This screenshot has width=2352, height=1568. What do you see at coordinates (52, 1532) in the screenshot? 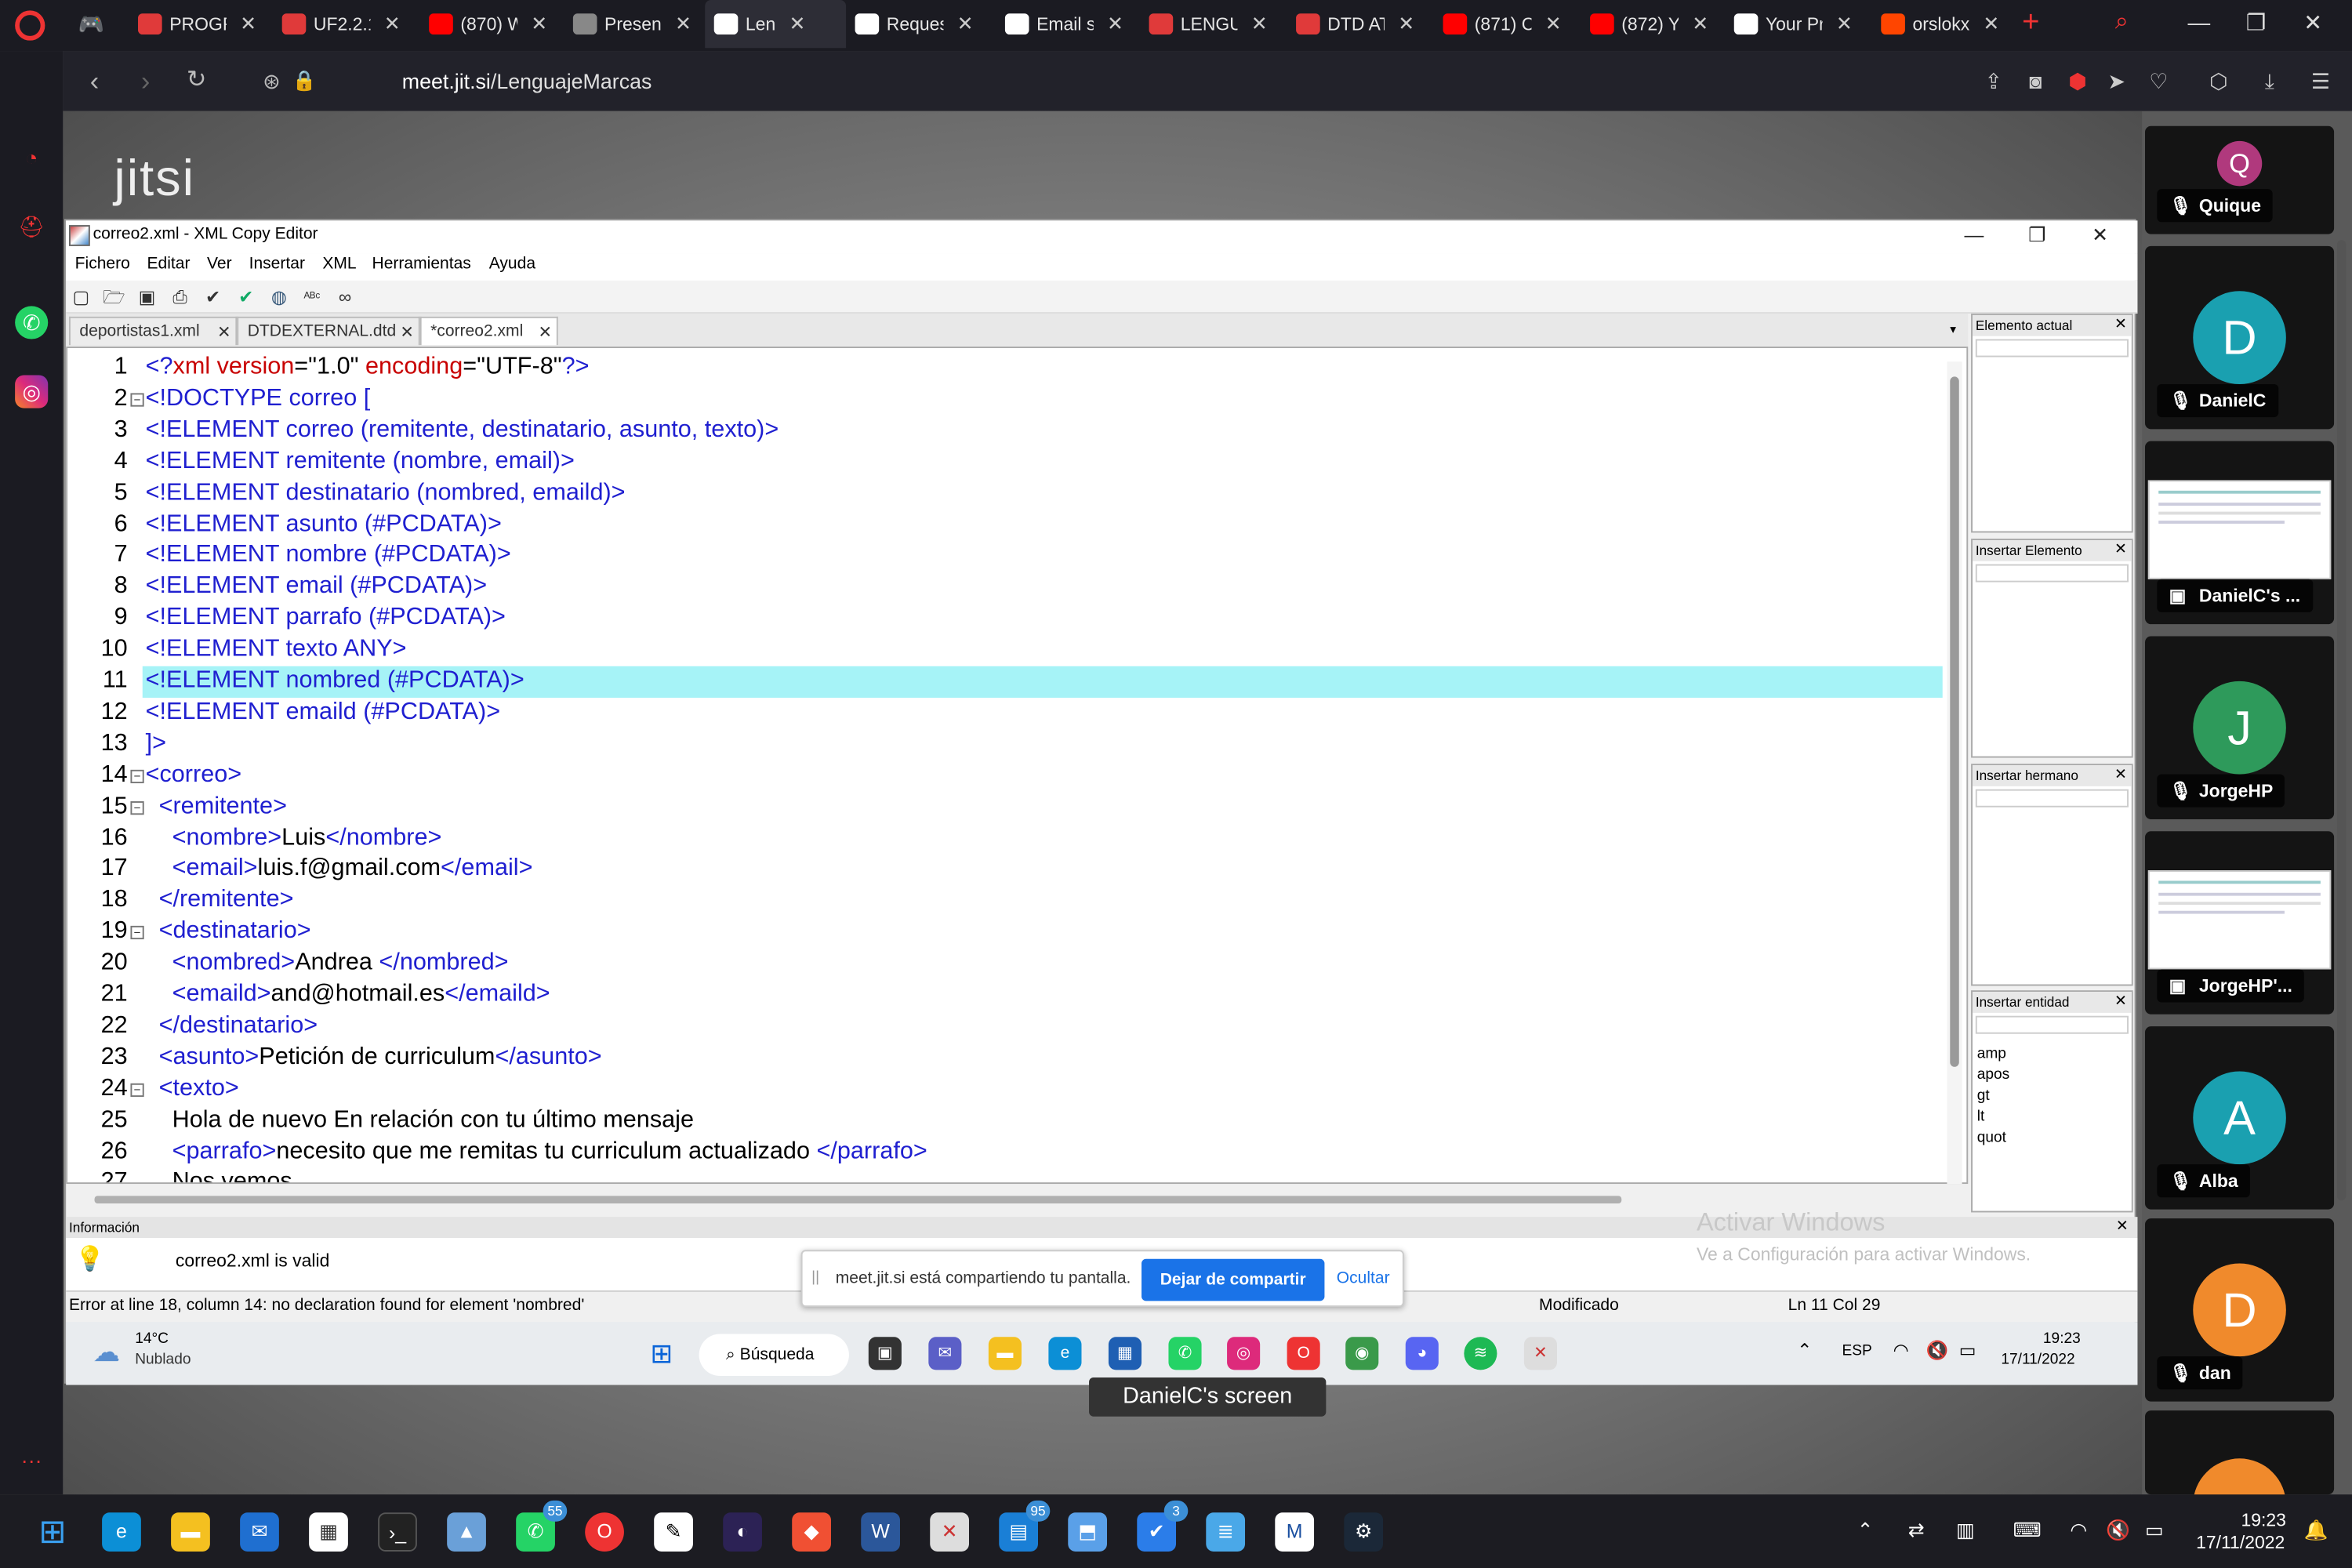
I see `windows-start-icon: ⊞` at bounding box center [52, 1532].